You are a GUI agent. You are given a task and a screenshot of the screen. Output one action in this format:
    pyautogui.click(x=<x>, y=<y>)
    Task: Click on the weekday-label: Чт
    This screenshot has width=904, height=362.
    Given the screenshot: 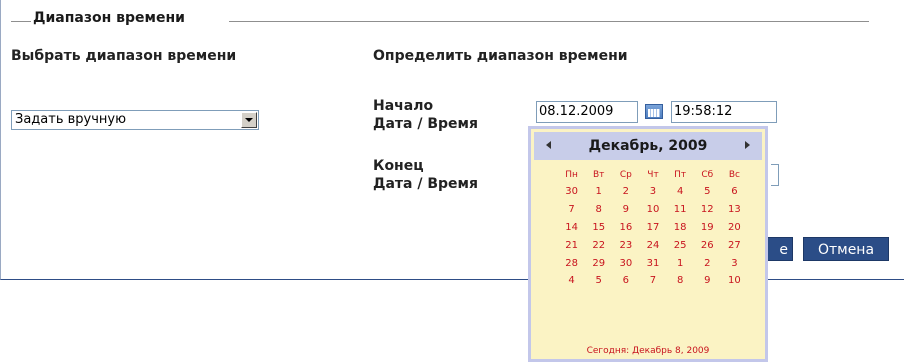 What is the action you would take?
    pyautogui.click(x=653, y=175)
    